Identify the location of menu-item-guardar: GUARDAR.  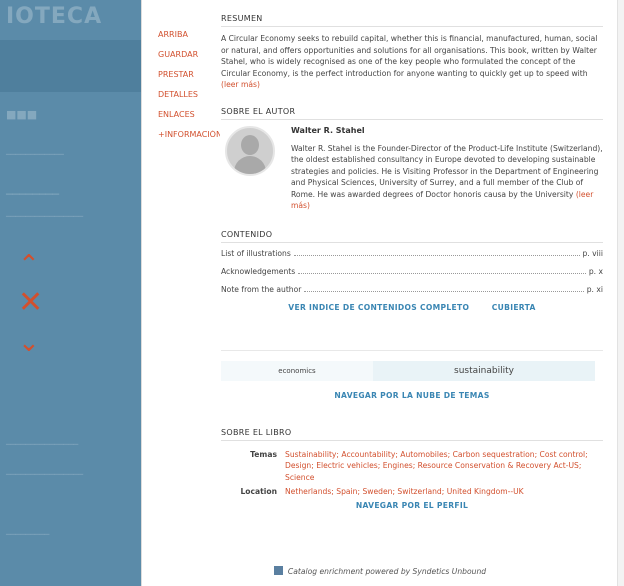
(189, 54).